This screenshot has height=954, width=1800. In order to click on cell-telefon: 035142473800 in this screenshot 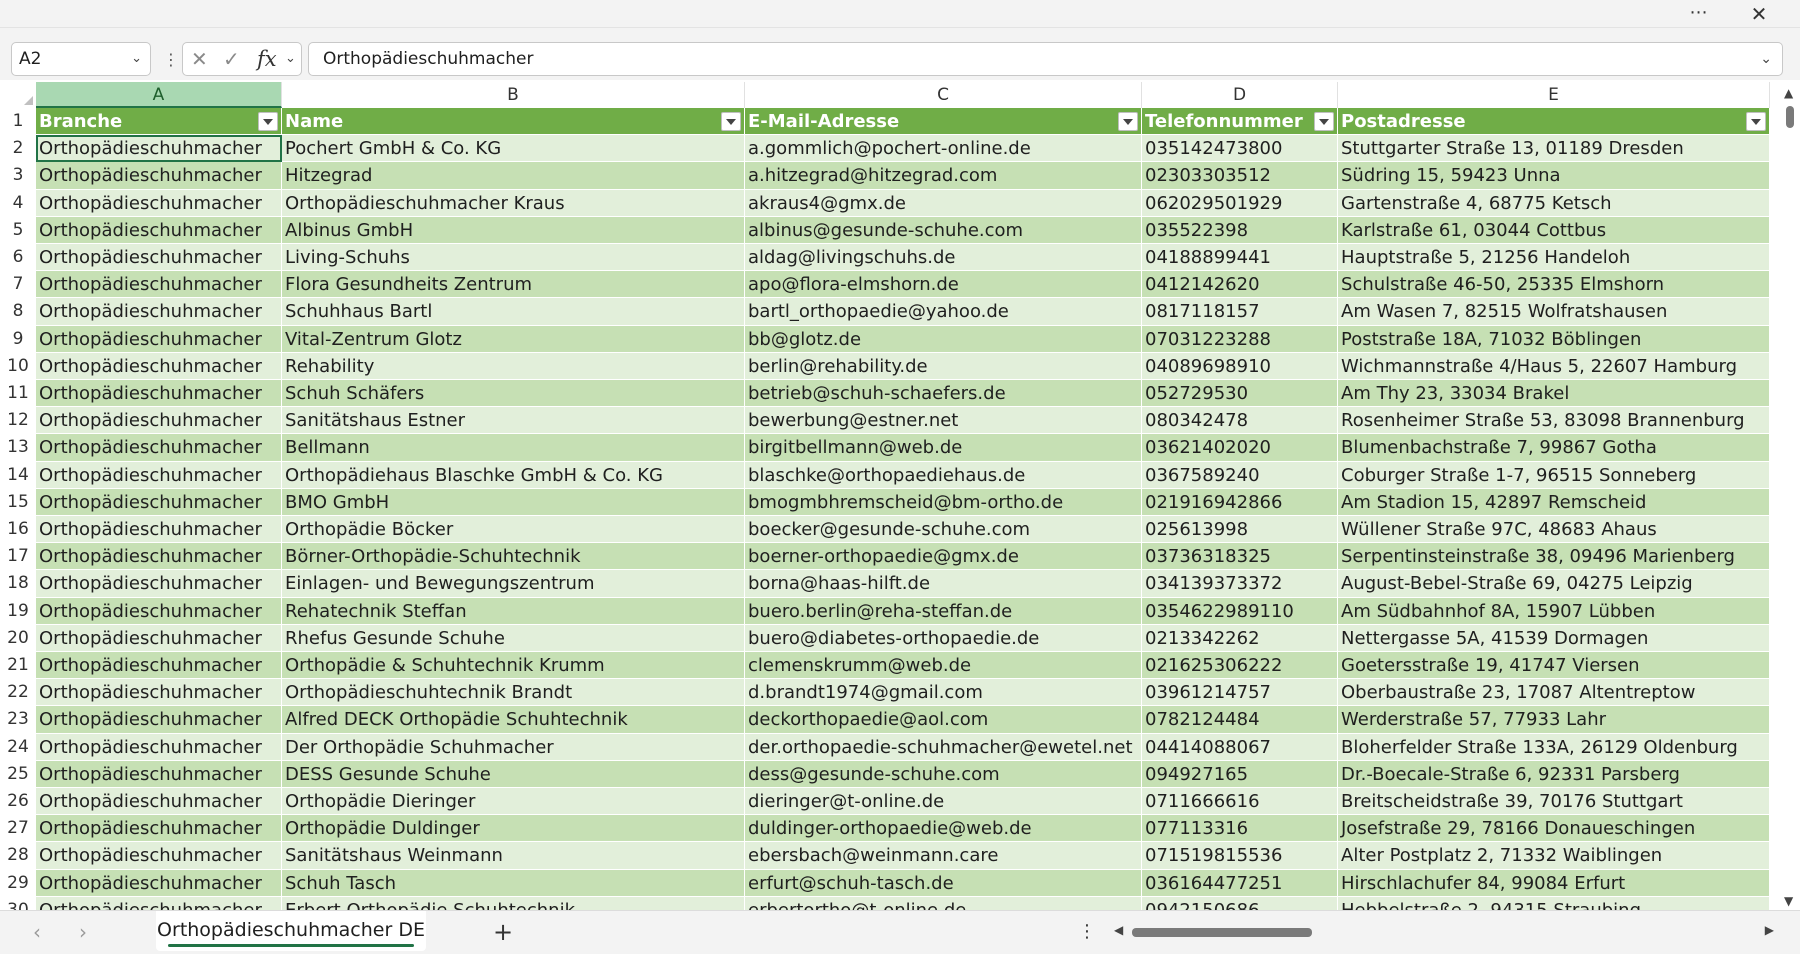, I will do `click(1240, 149)`.